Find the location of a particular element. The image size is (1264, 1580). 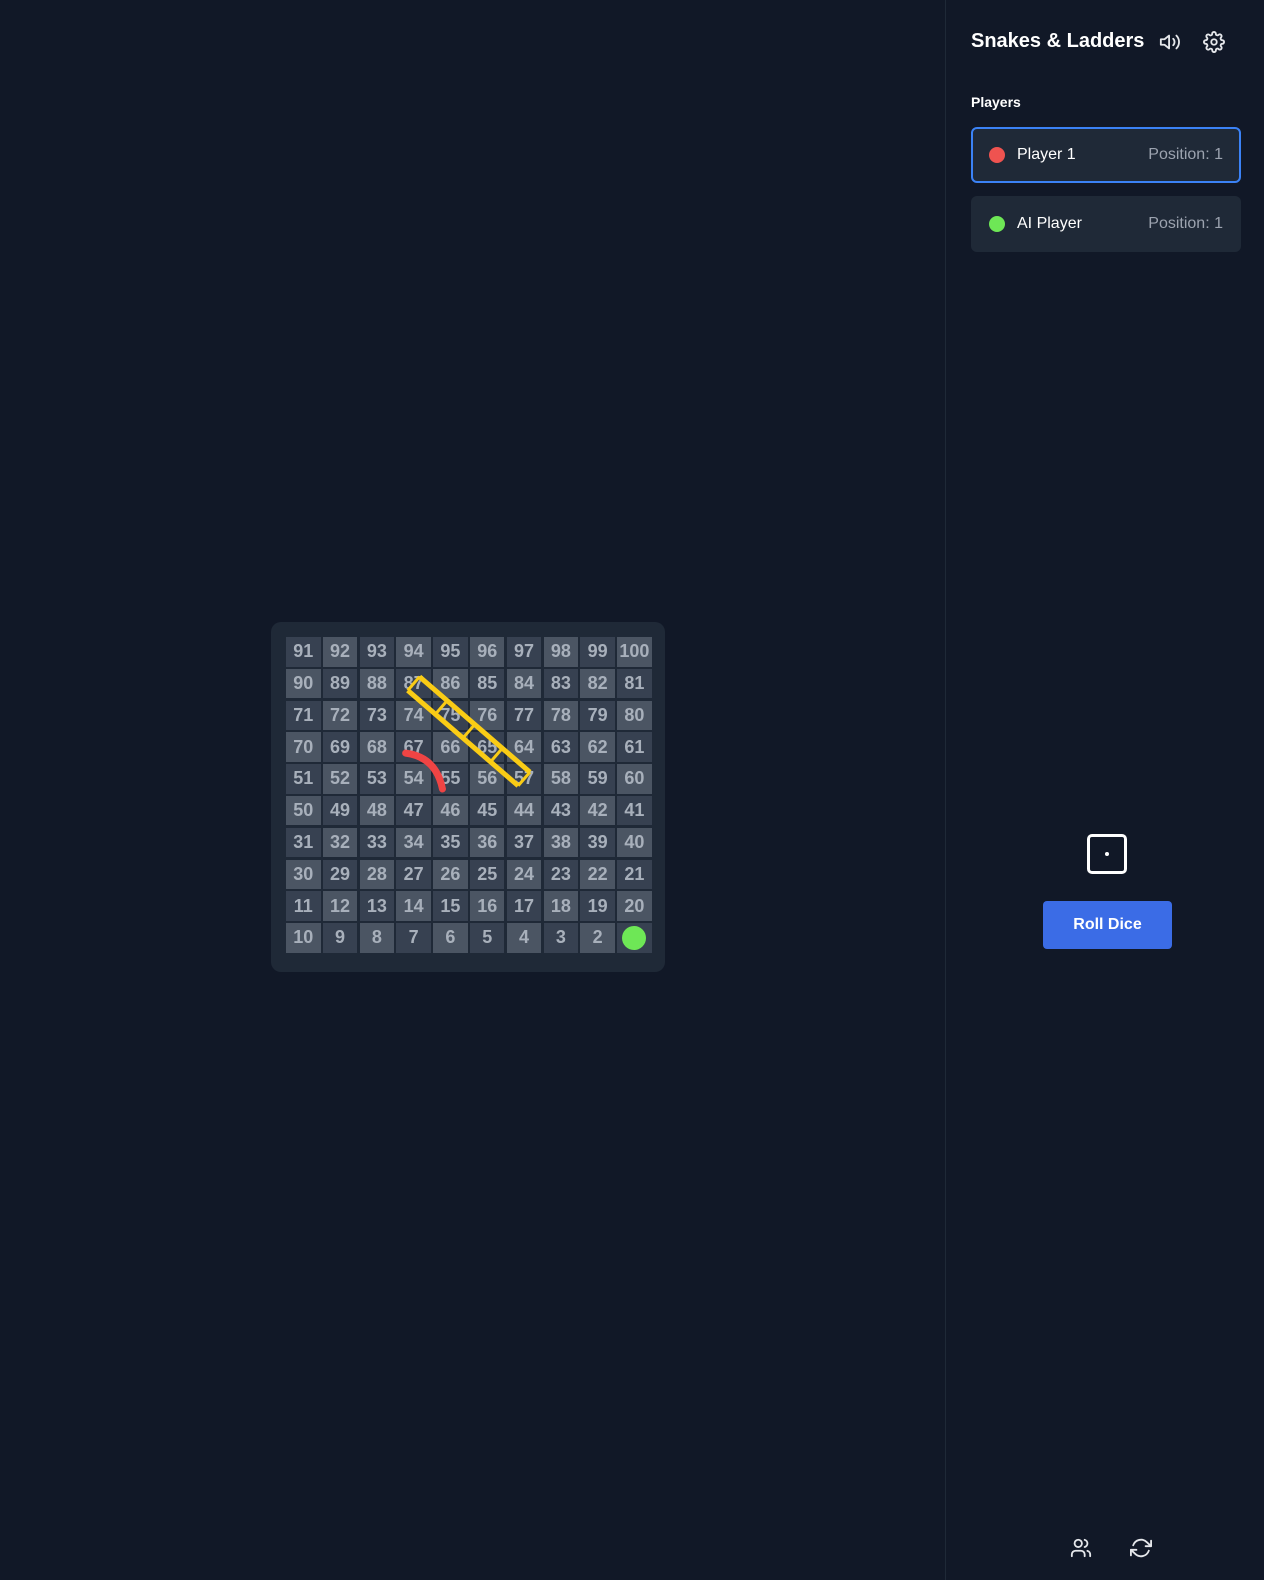

board-square-64: 64 is located at coordinates (524, 747).